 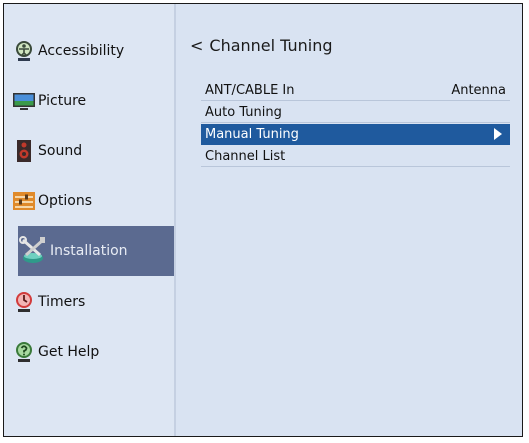 What do you see at coordinates (24, 51) in the screenshot?
I see `accessibility-icon` at bounding box center [24, 51].